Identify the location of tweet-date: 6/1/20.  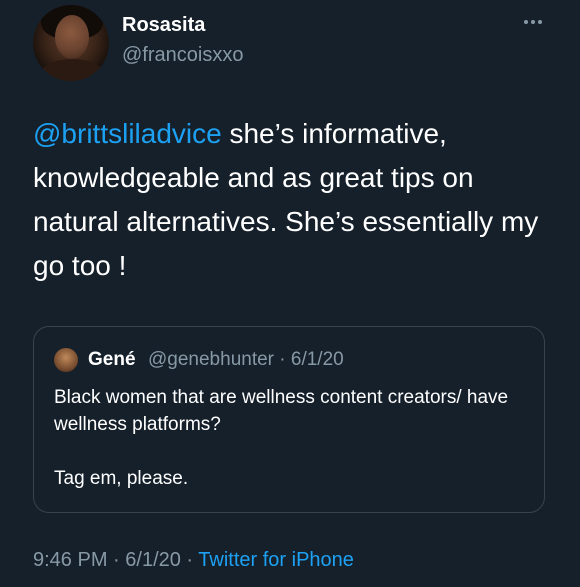
(153, 560).